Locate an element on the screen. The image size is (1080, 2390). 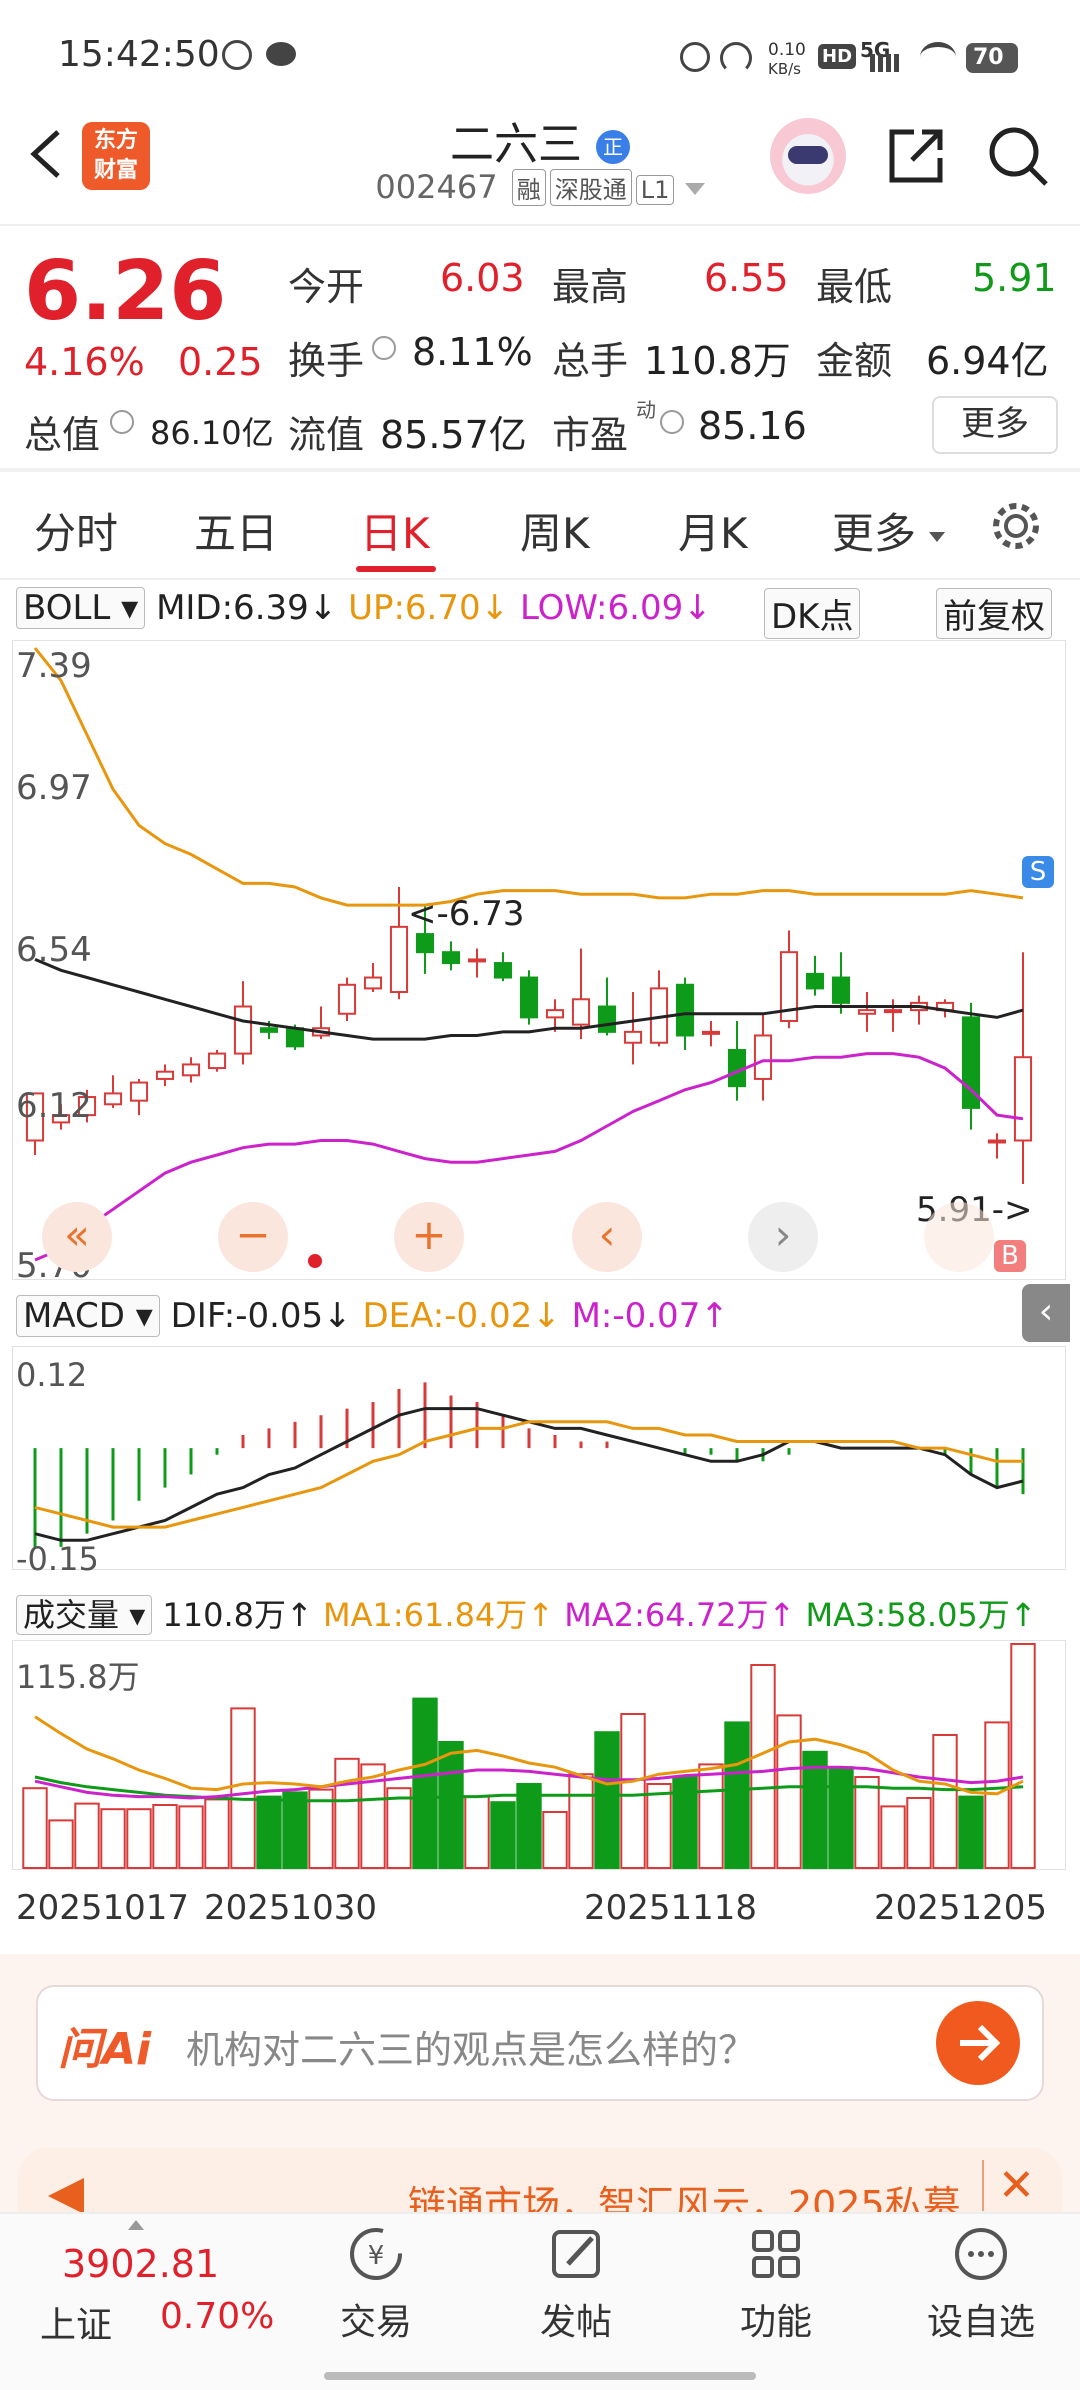
share-button is located at coordinates (916, 156).